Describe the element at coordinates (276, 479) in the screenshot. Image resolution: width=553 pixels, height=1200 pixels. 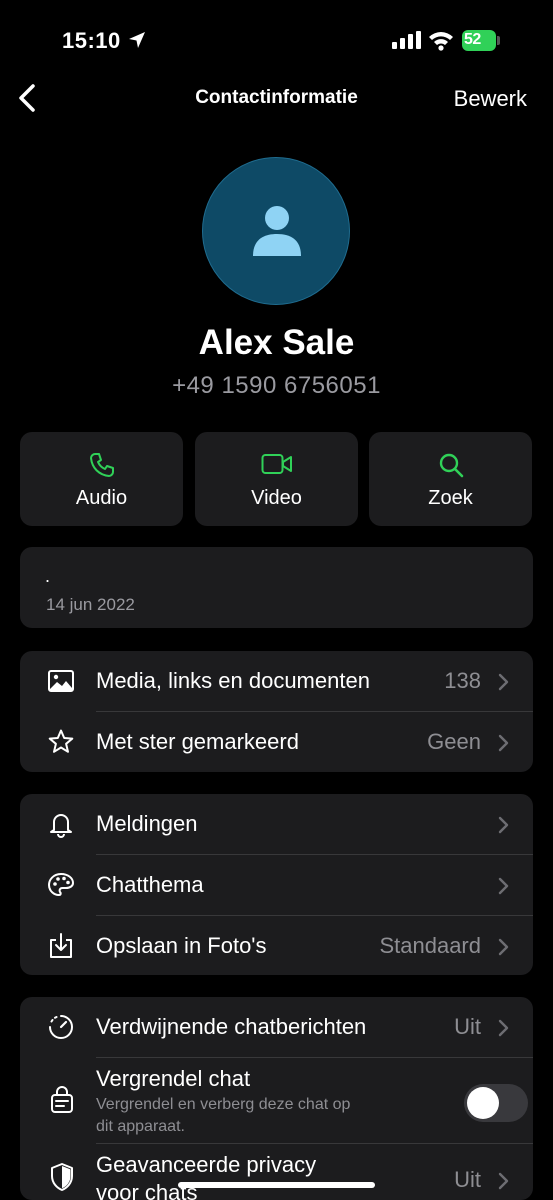
I see `video-call-button: Video` at that location.